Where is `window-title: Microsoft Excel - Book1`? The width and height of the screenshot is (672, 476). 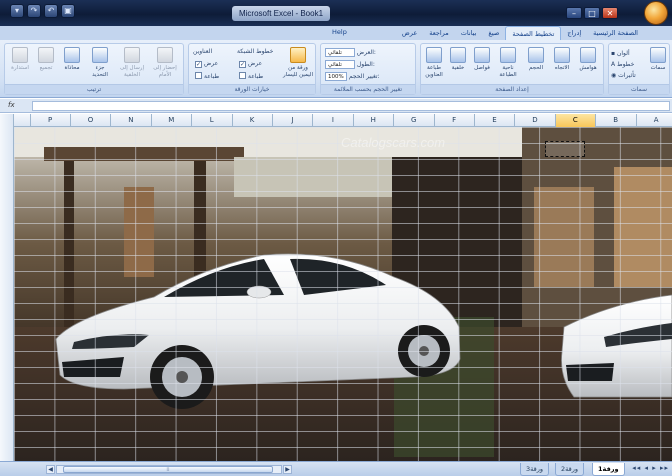 window-title: Microsoft Excel - Book1 is located at coordinates (281, 13).